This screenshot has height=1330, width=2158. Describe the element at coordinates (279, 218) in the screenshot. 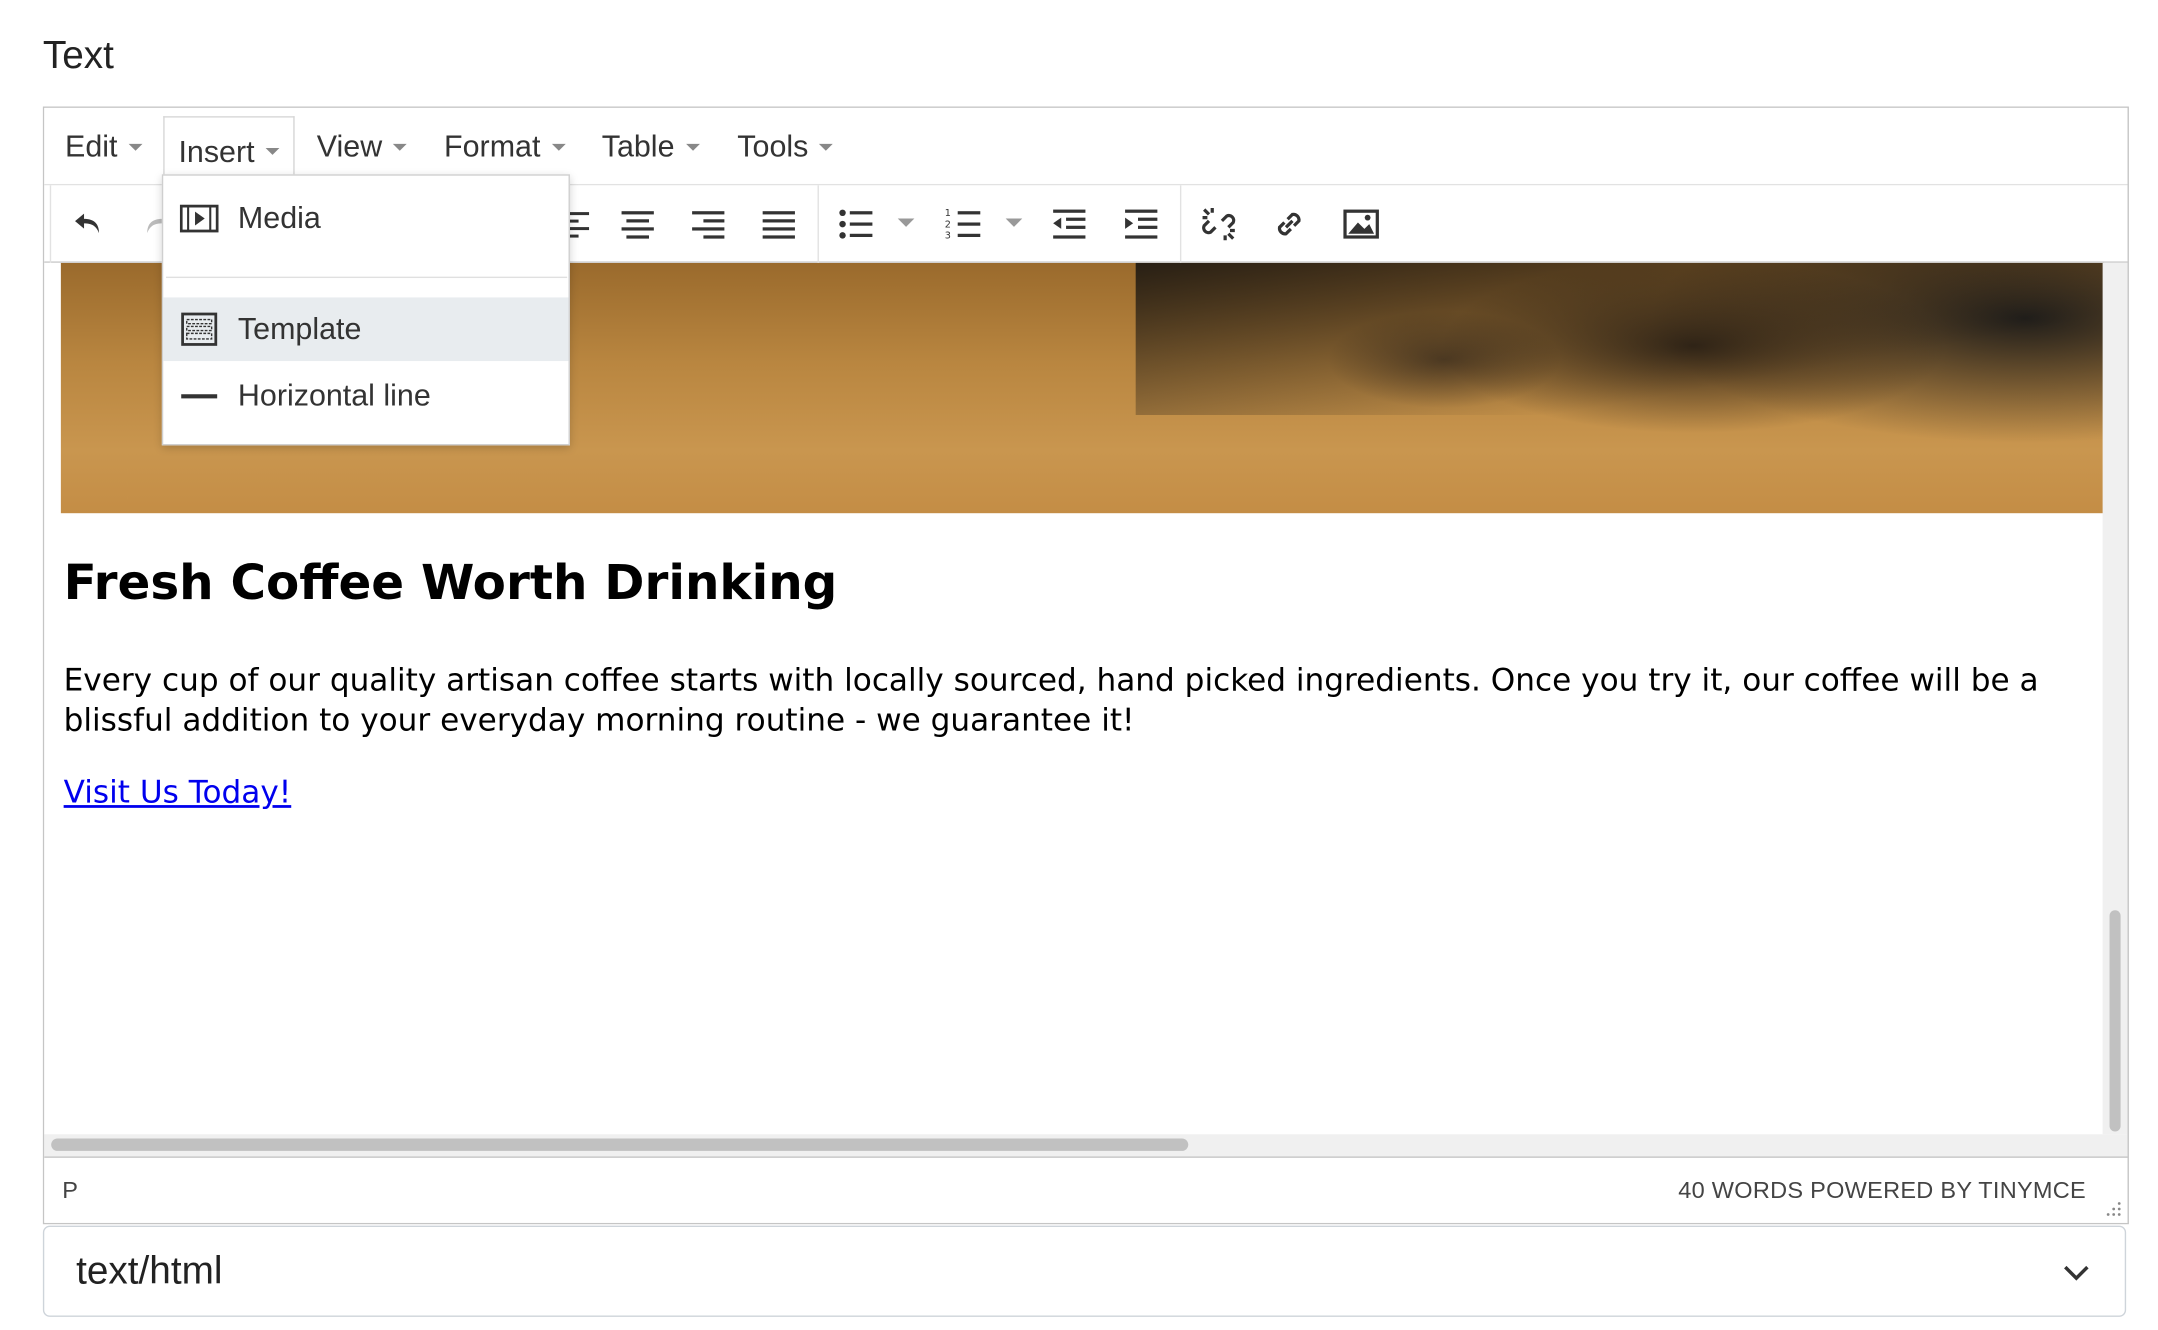

I see `insert-media-label: Media` at that location.